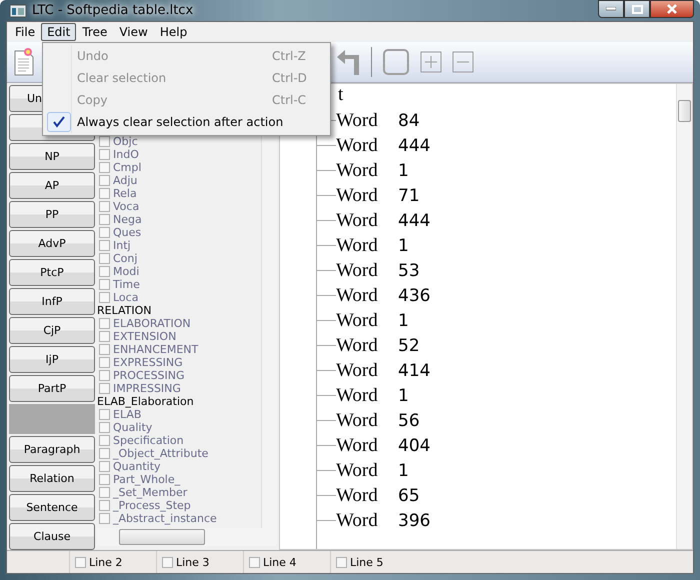  What do you see at coordinates (409, 420) in the screenshot?
I see `tree-node-number: 56` at bounding box center [409, 420].